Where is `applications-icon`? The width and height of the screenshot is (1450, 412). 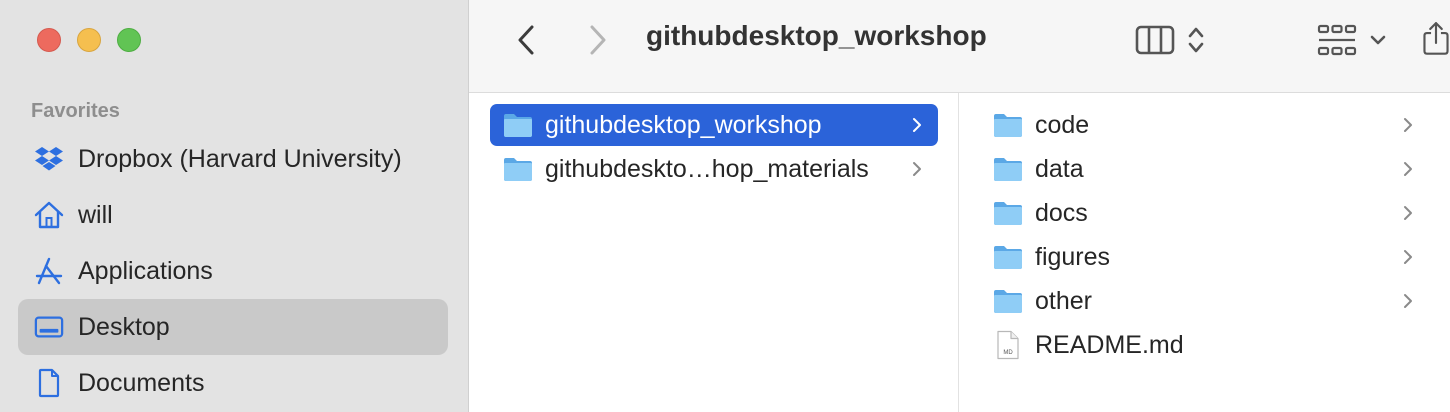
applications-icon is located at coordinates (49, 271).